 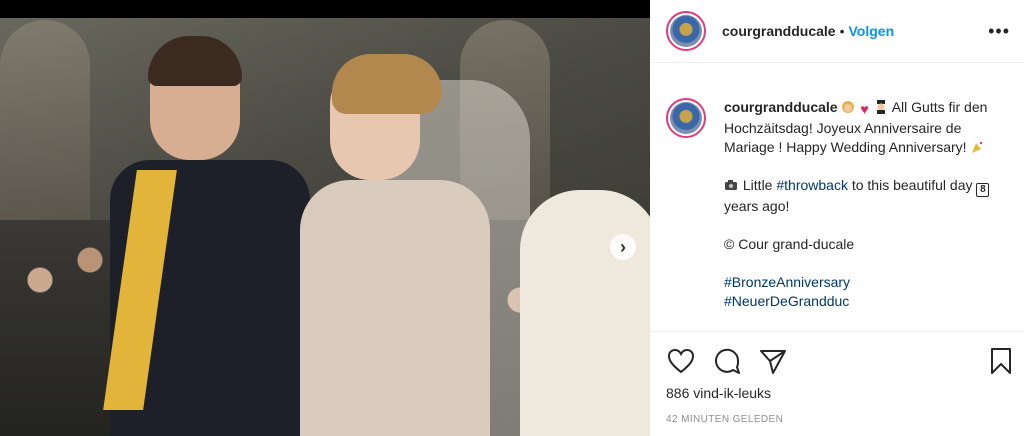 What do you see at coordinates (727, 361) in the screenshot?
I see `comment-icon` at bounding box center [727, 361].